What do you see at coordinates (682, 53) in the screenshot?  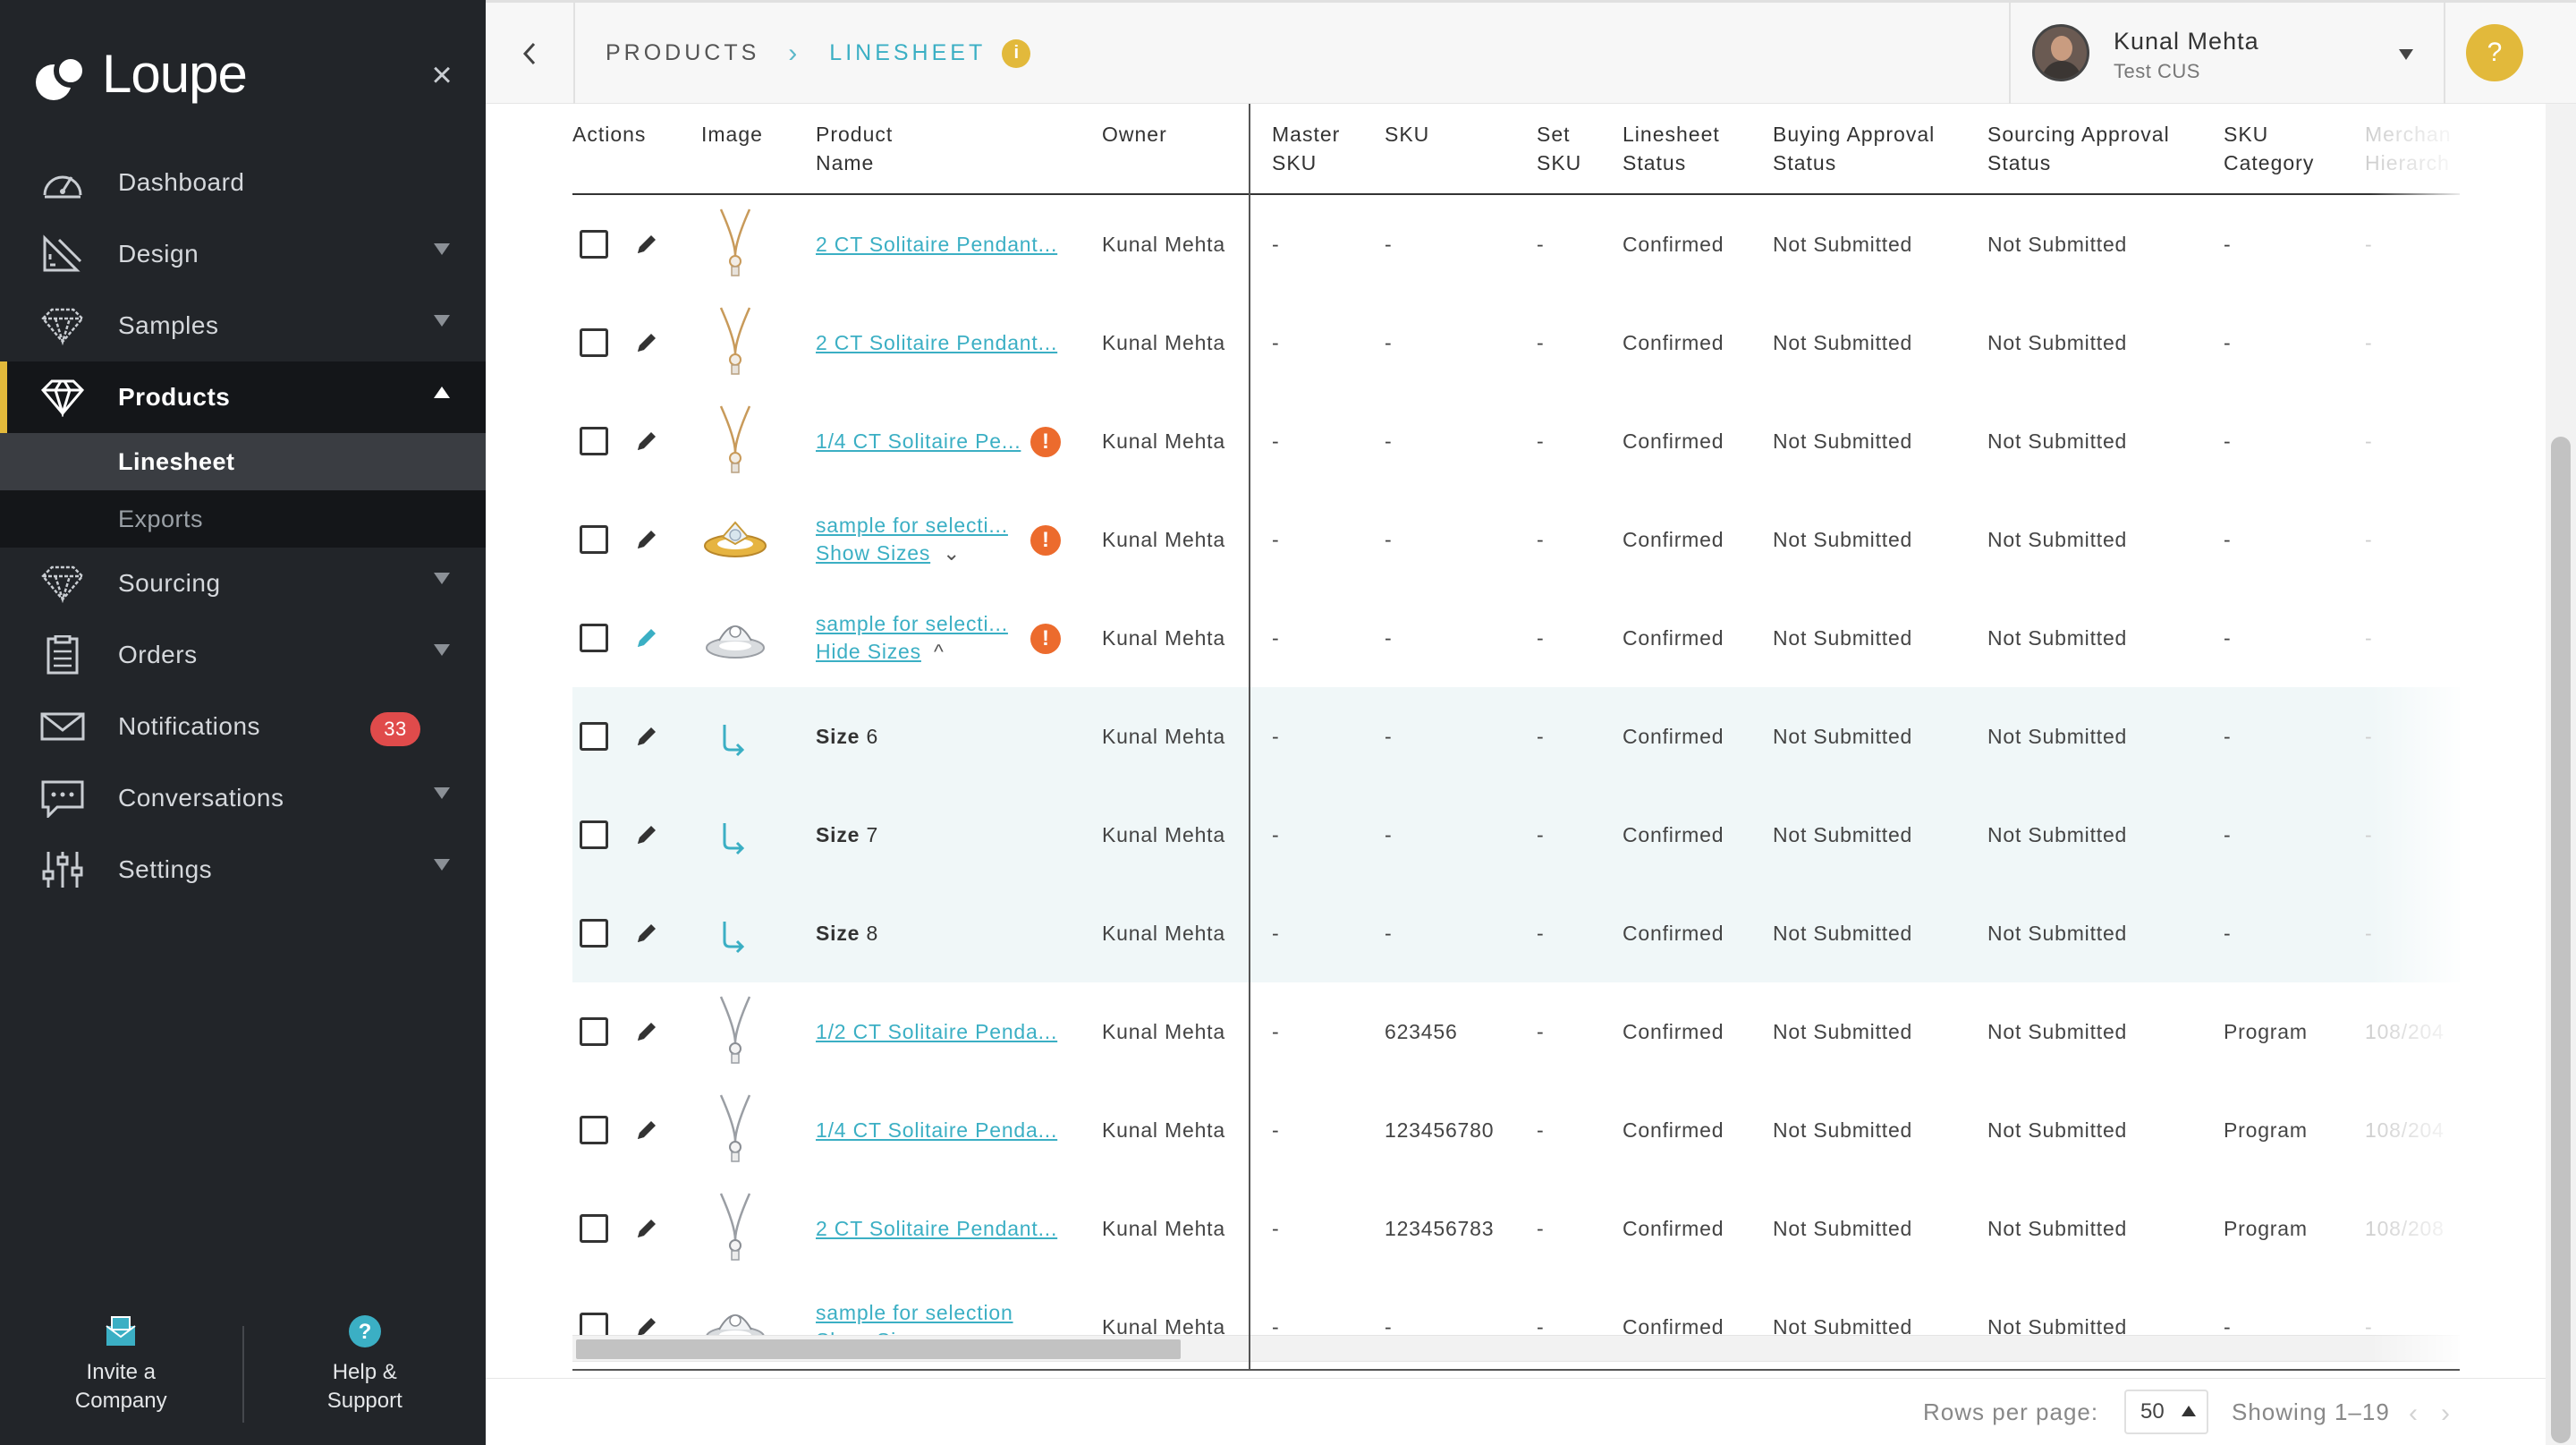 I see `breadcrumb-products: PRODUCTS` at bounding box center [682, 53].